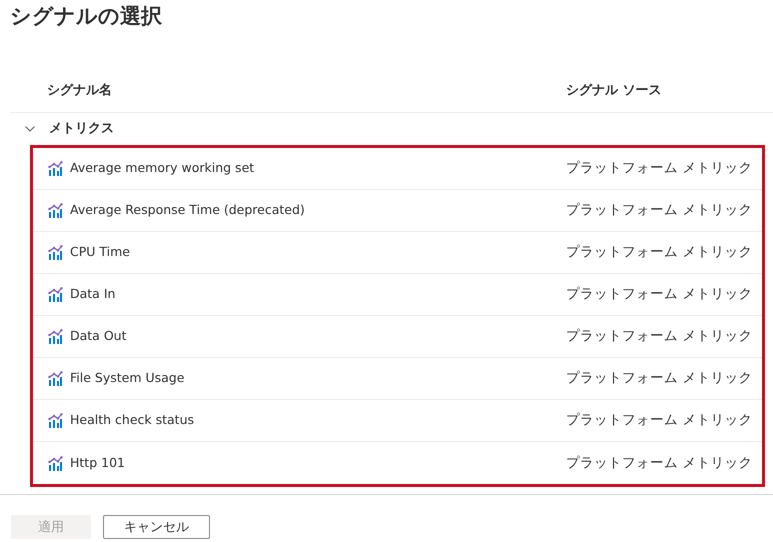  Describe the element at coordinates (30, 129) in the screenshot. I see `chevron-down-icon` at that location.